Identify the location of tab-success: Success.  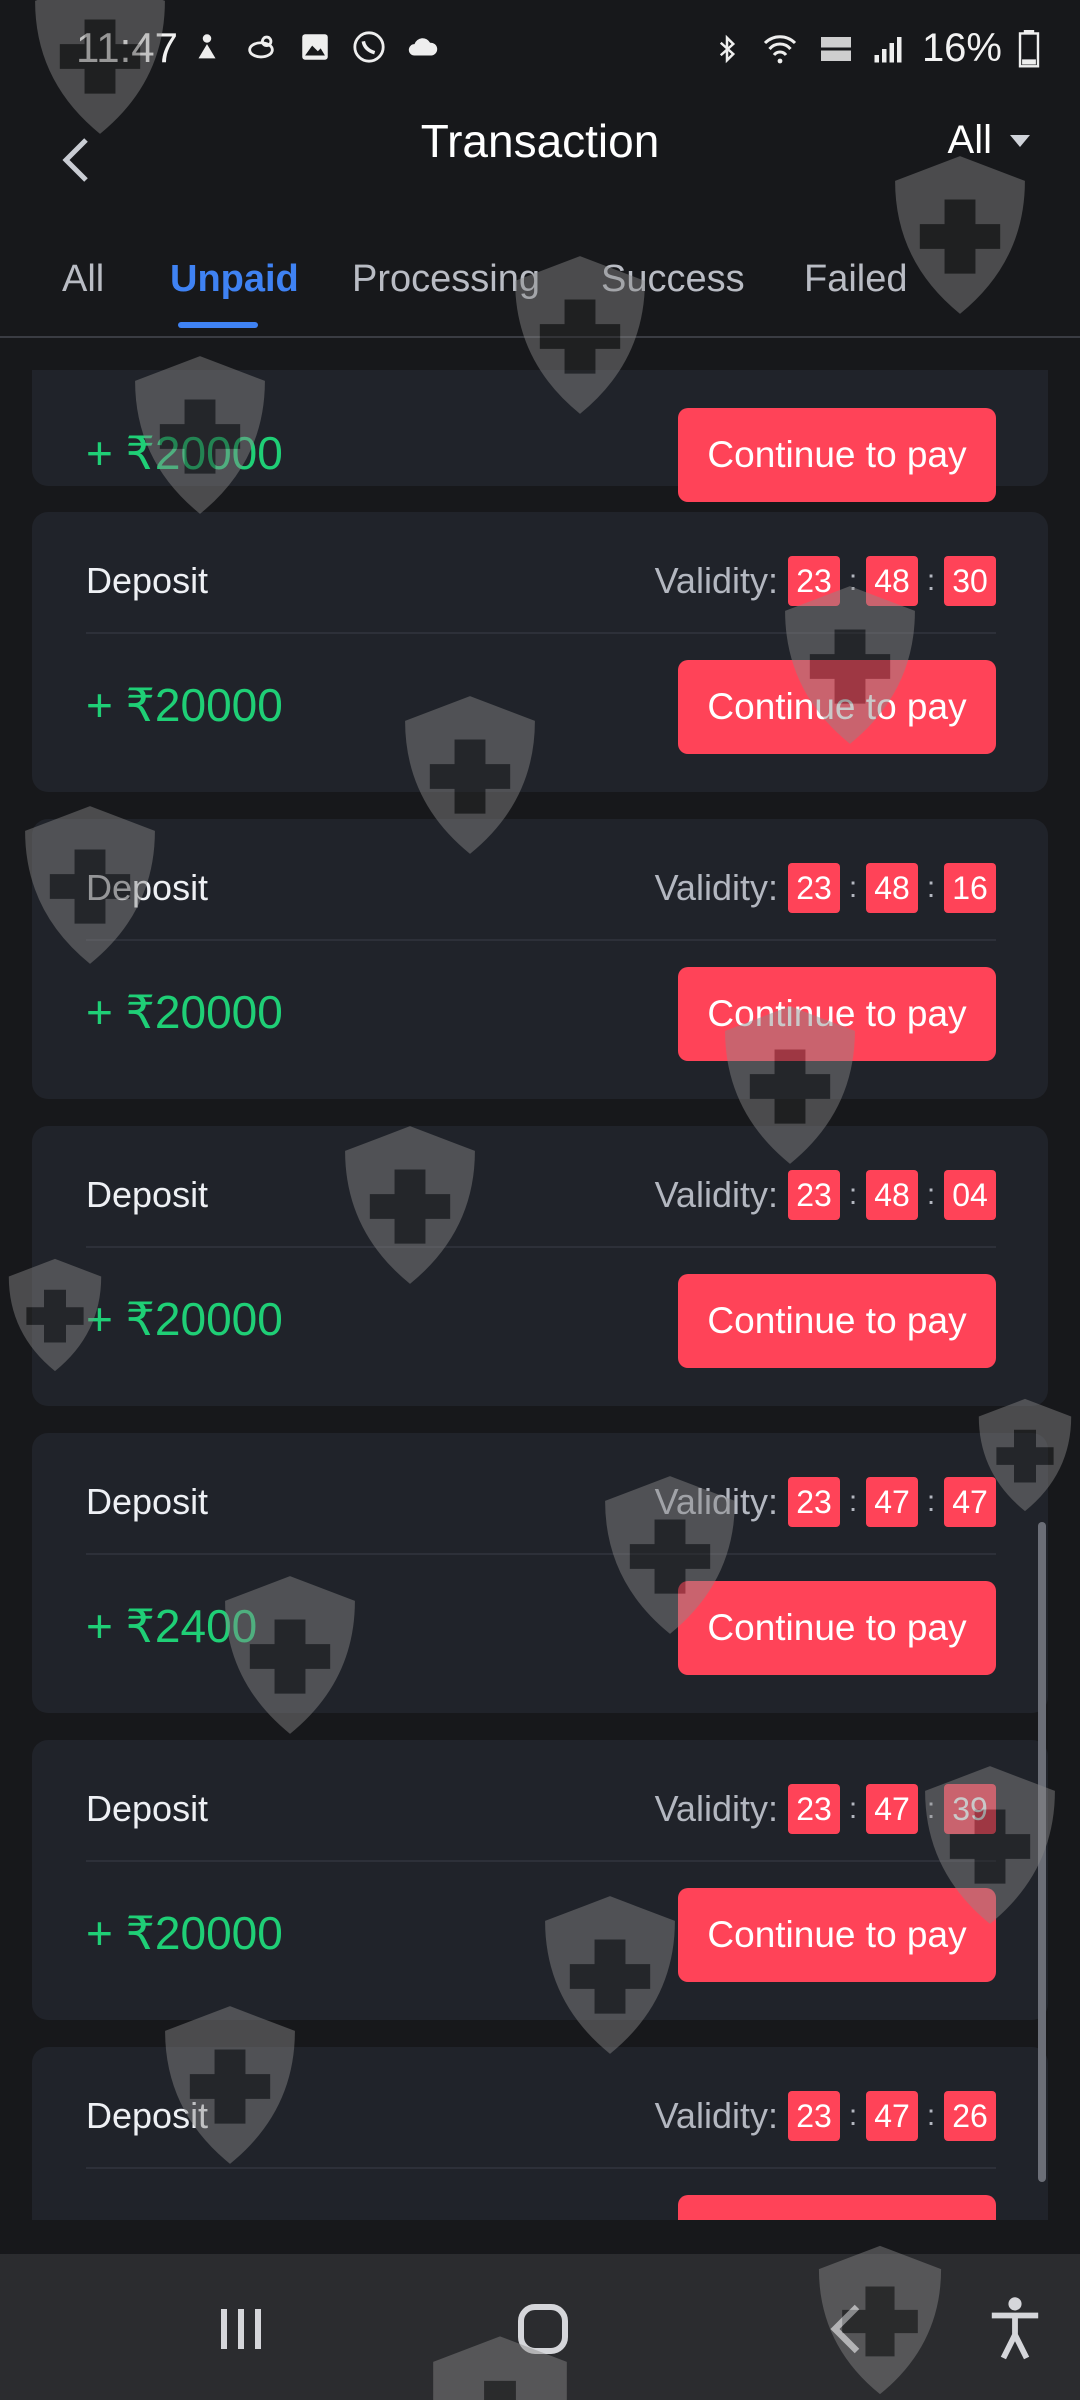
(673, 279).